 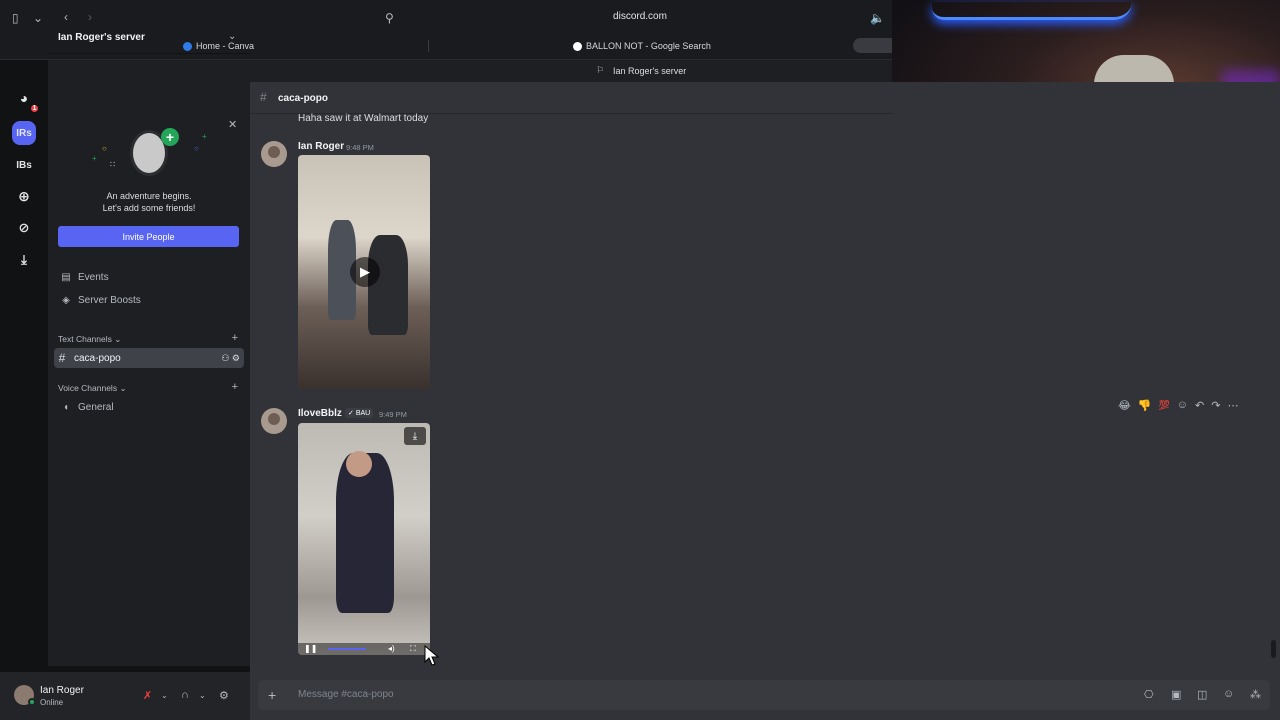 What do you see at coordinates (1192, 405) in the screenshot?
I see `message-actions-bar: 😂 👎 💯 ☺ ↶ ↷ ⋯` at bounding box center [1192, 405].